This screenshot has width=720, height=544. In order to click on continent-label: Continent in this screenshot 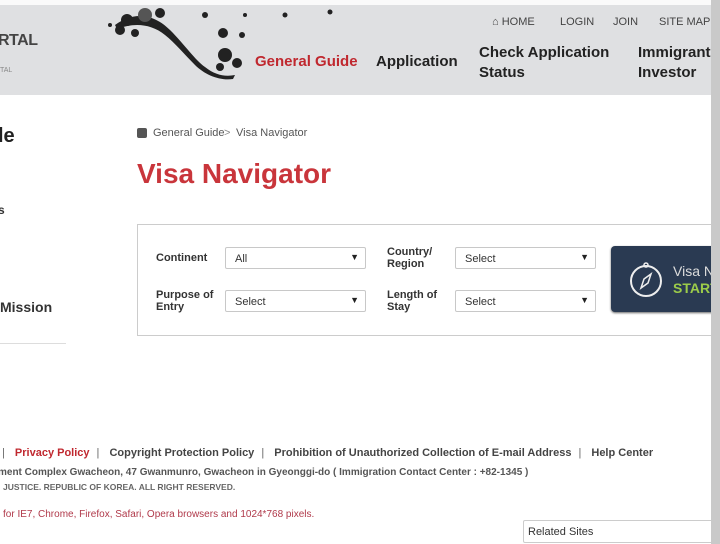, I will do `click(182, 258)`.